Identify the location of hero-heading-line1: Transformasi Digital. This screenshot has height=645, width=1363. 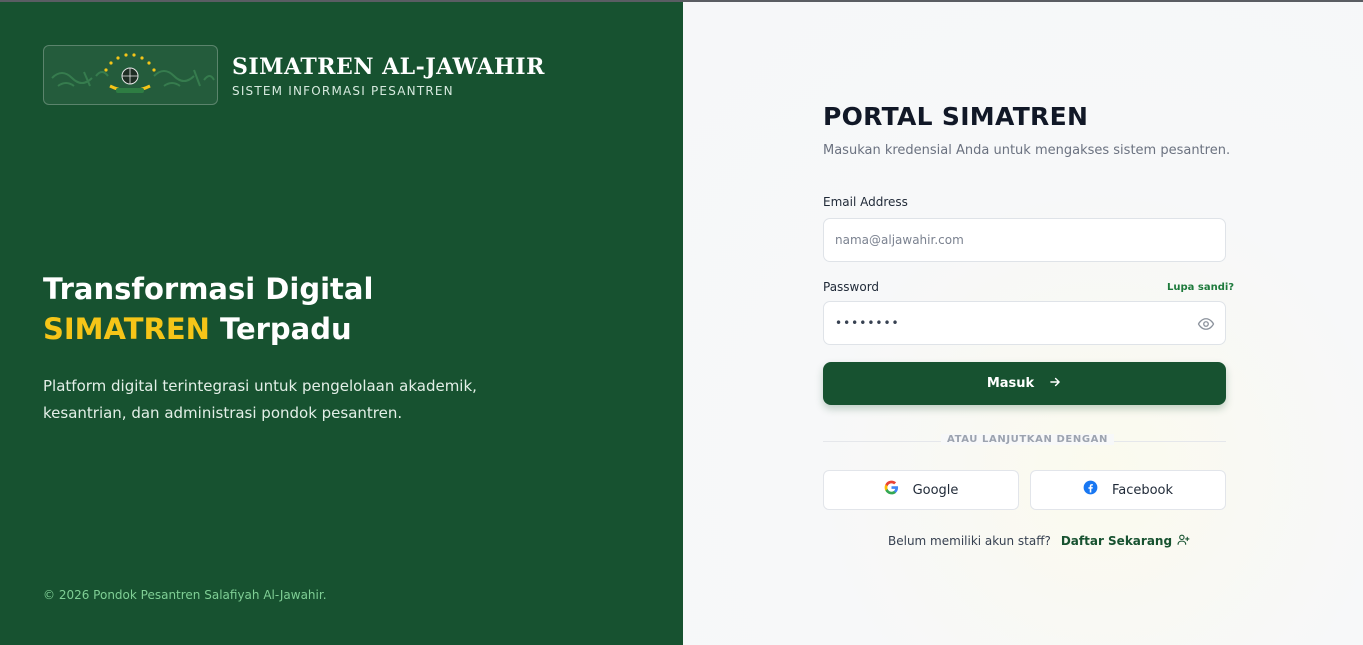
(208, 289).